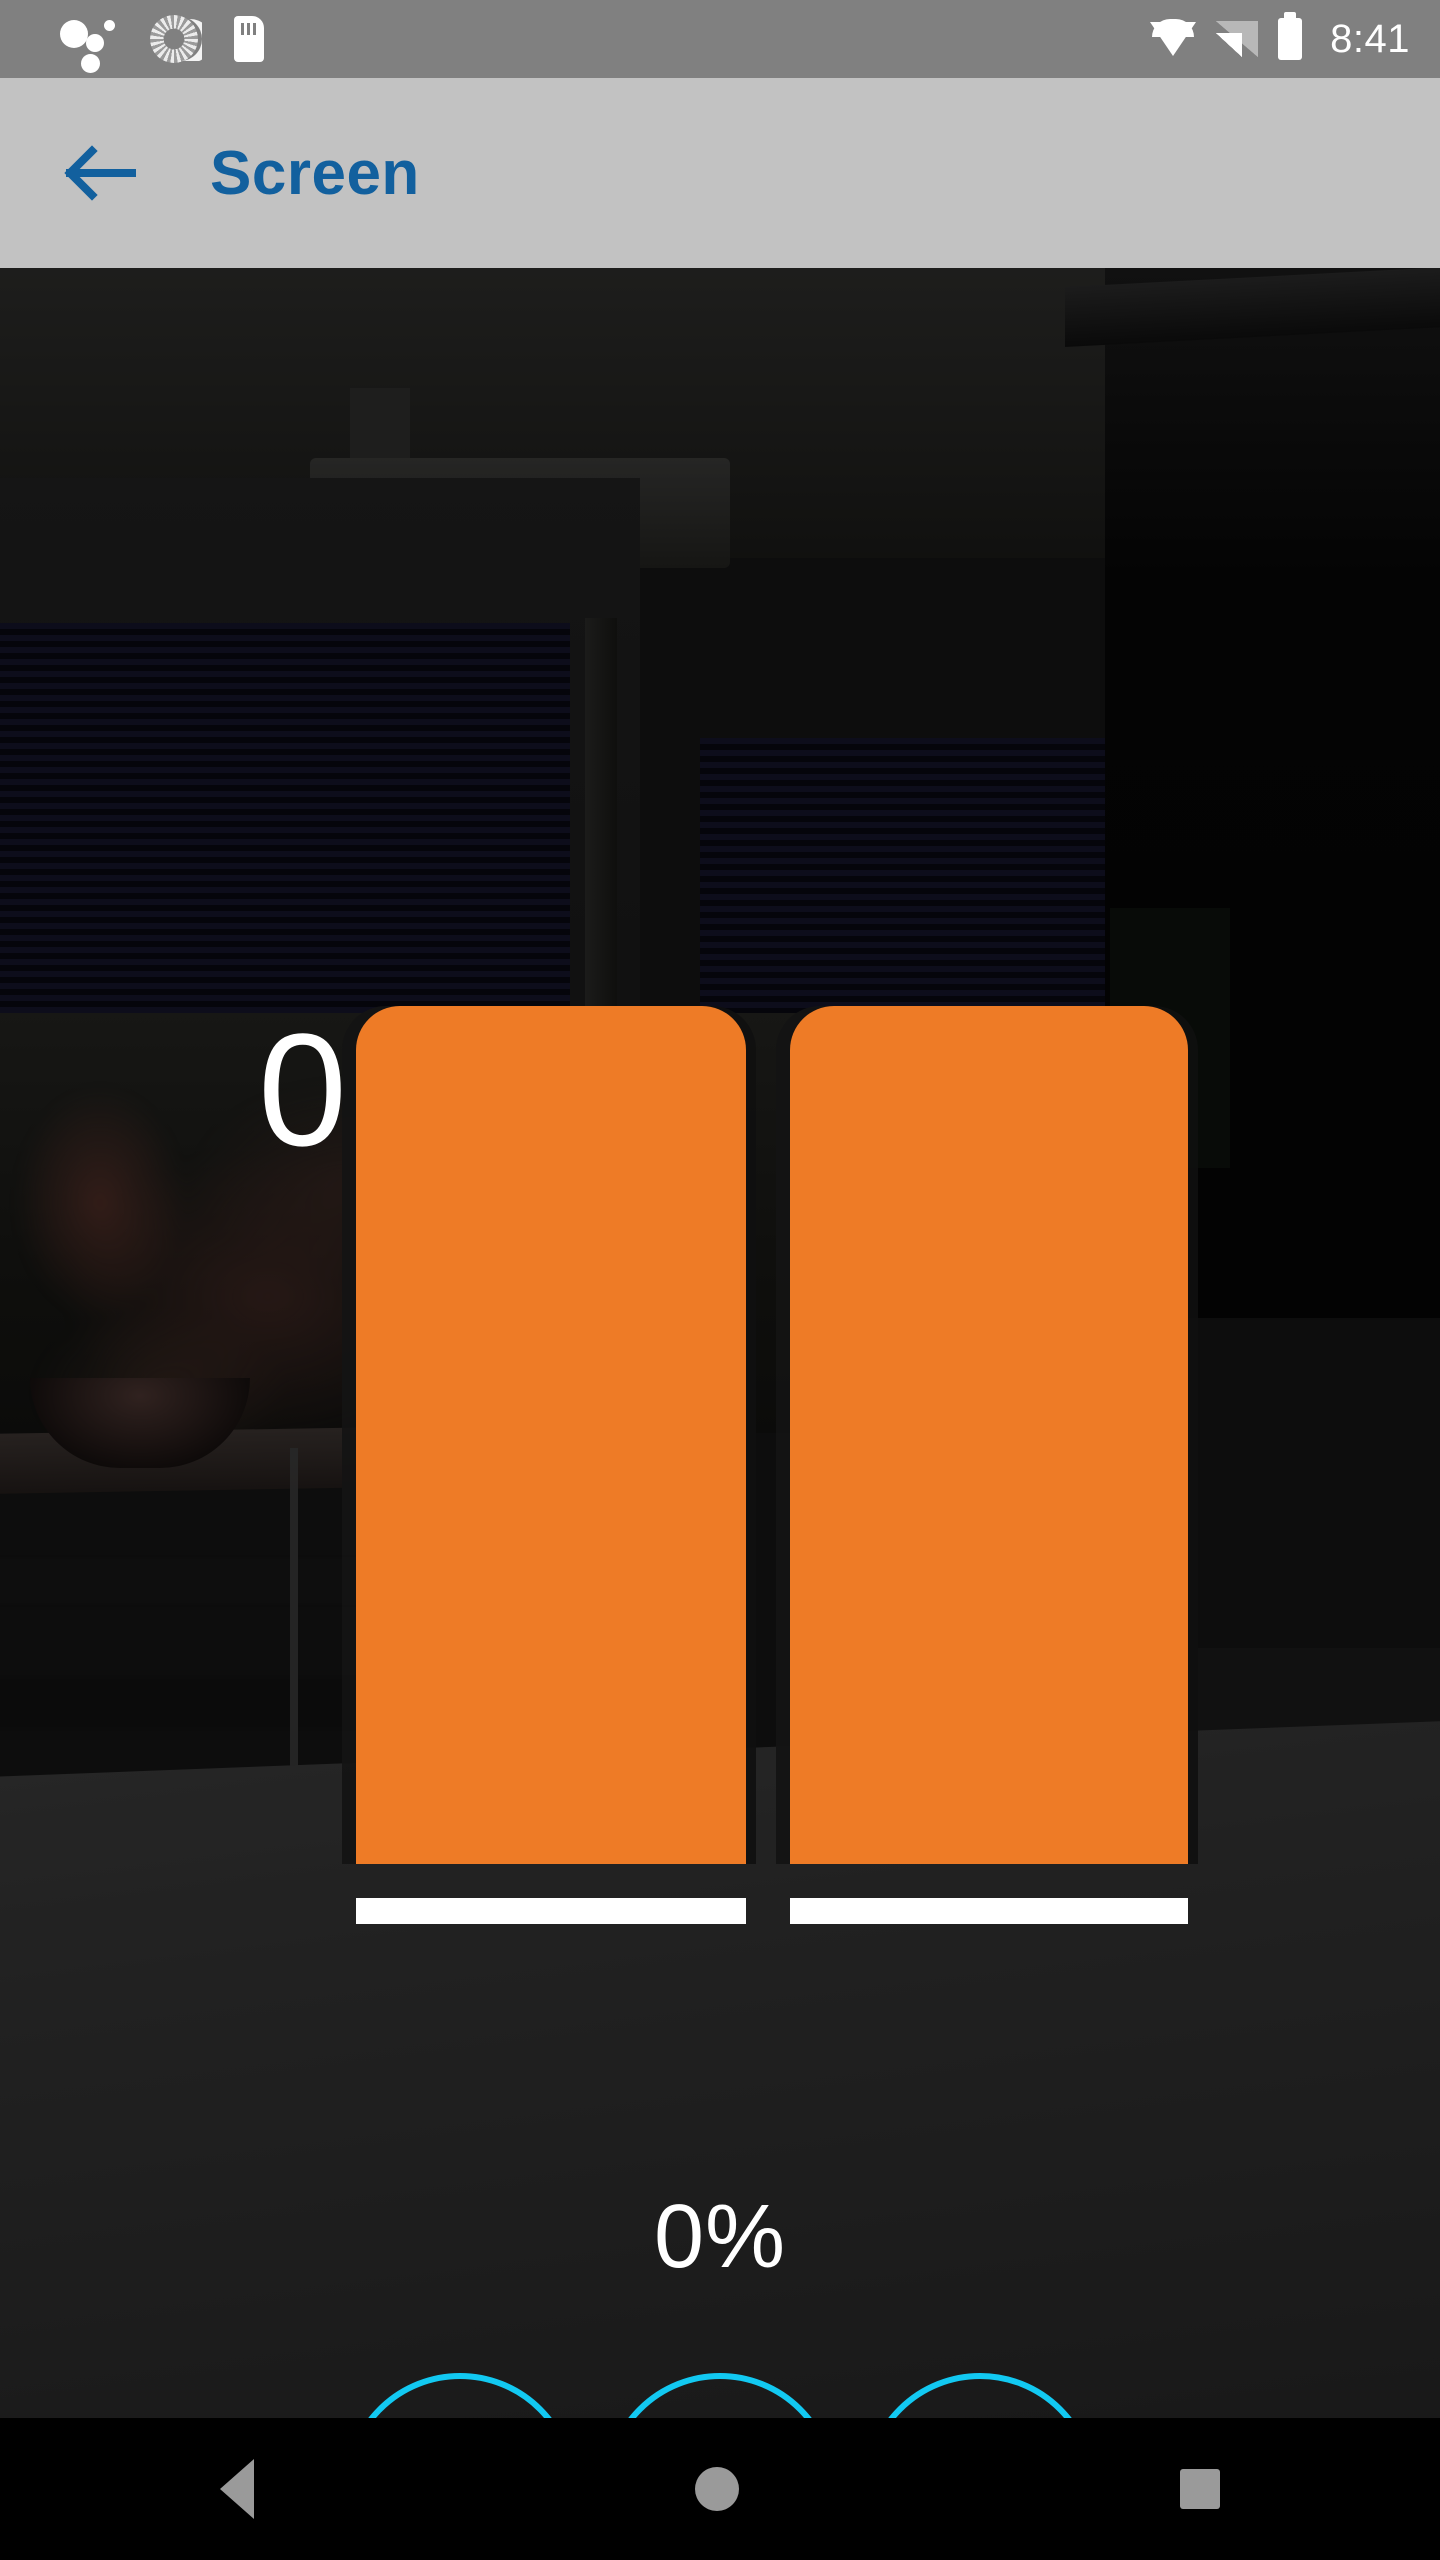 This screenshot has height=2560, width=1440. What do you see at coordinates (1199, 2489) in the screenshot?
I see `recents-nav-icon` at bounding box center [1199, 2489].